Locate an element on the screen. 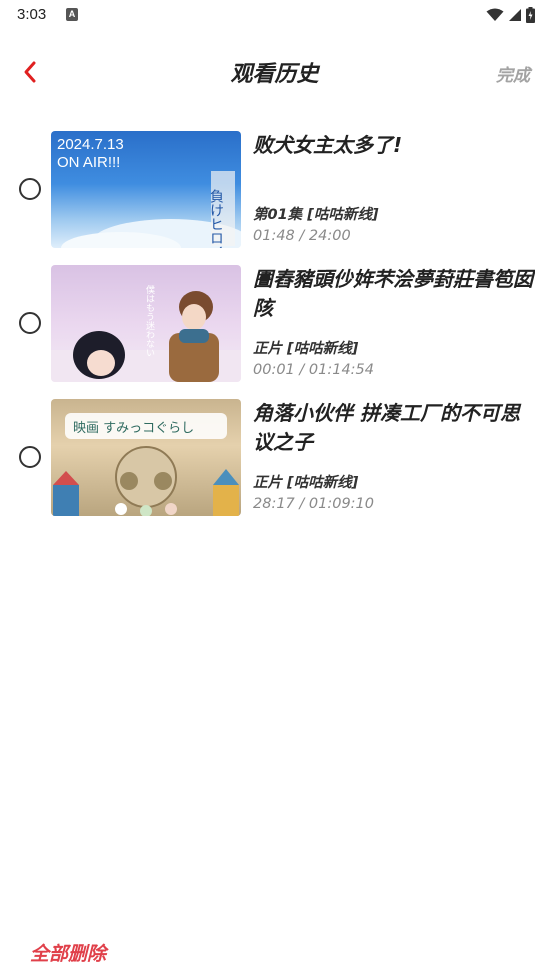 The width and height of the screenshot is (549, 977). back-button is located at coordinates (30, 72).